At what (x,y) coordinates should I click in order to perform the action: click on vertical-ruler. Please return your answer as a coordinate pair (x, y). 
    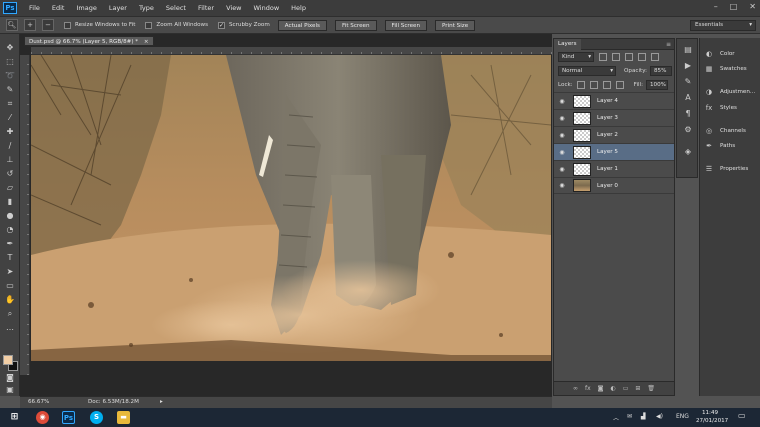
    Looking at the image, I should click on (25, 215).